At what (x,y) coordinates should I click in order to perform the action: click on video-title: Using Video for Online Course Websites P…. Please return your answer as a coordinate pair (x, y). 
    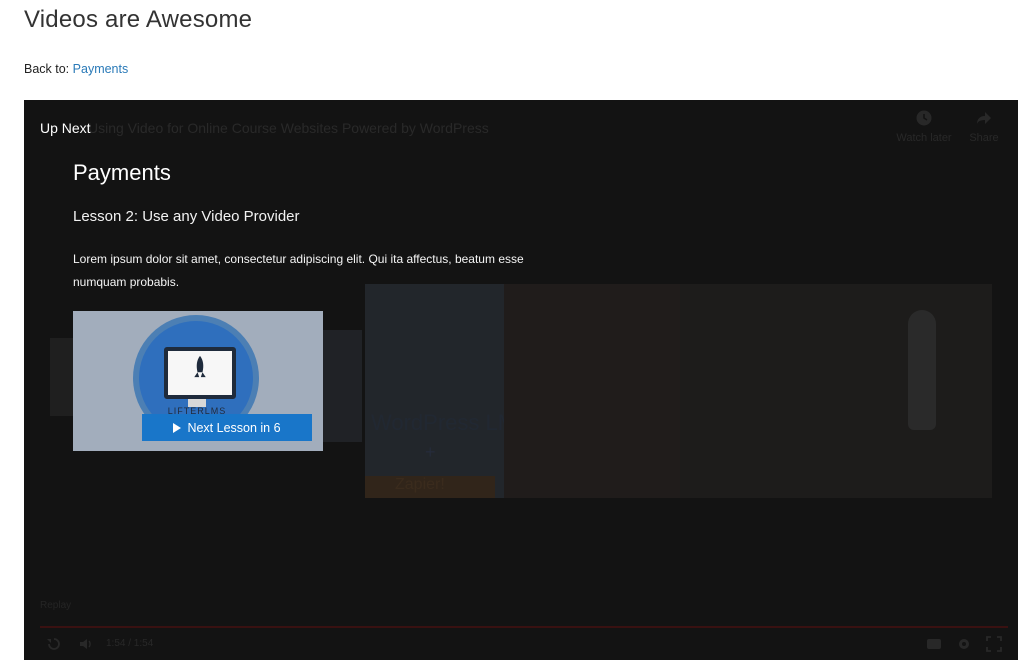
    Looking at the image, I should click on (288, 128).